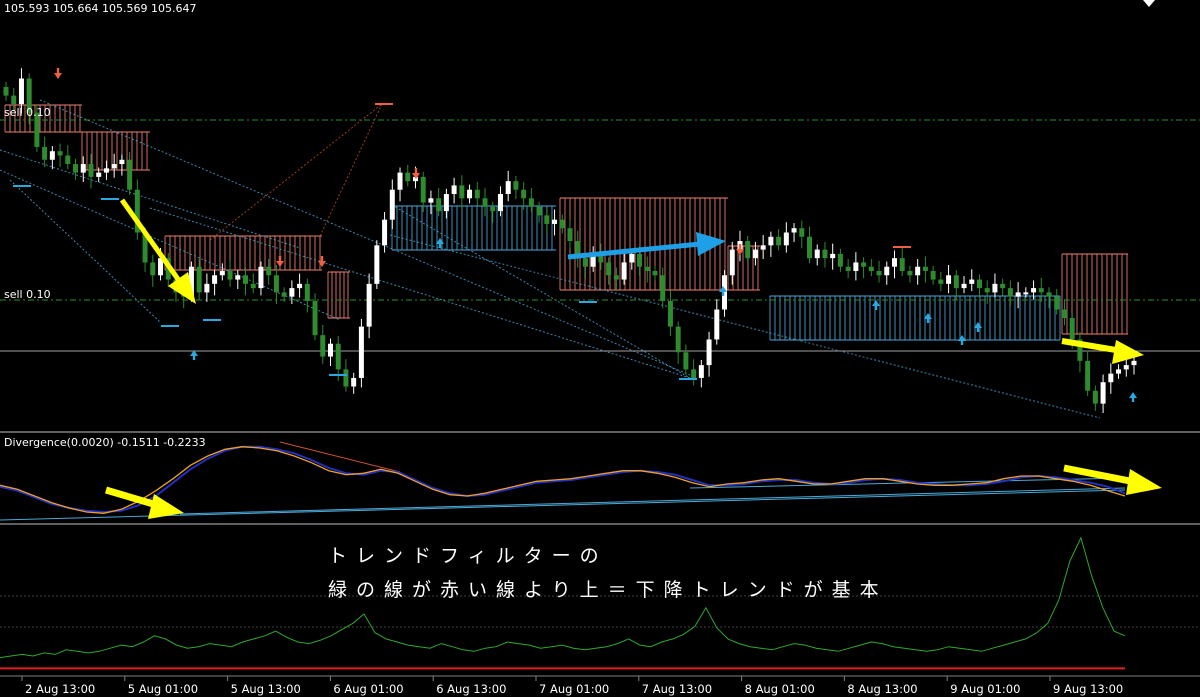 This screenshot has width=1200, height=697. What do you see at coordinates (985, 689) in the screenshot?
I see `x-tick-label: 9 Aug 01:00` at bounding box center [985, 689].